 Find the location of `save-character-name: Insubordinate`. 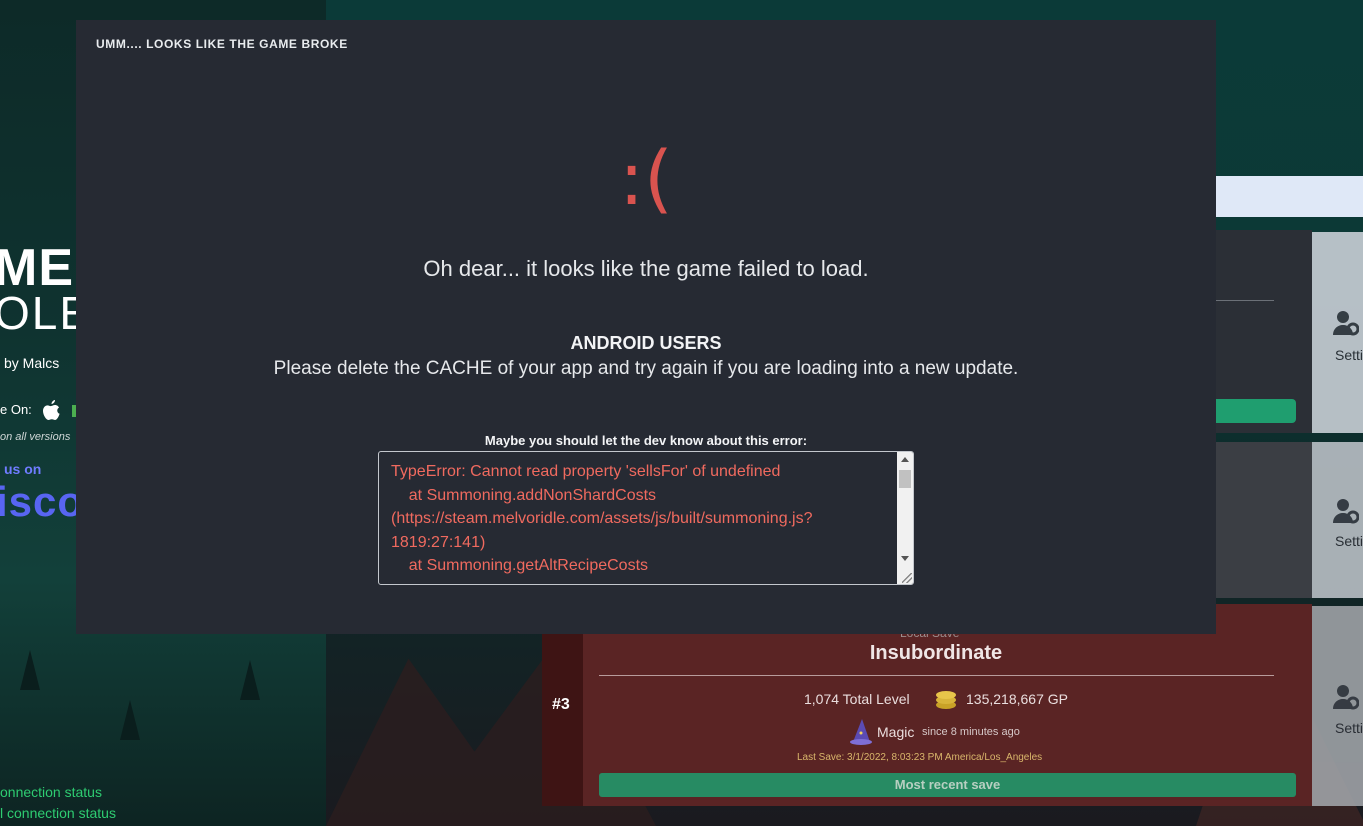

save-character-name: Insubordinate is located at coordinates (936, 653).